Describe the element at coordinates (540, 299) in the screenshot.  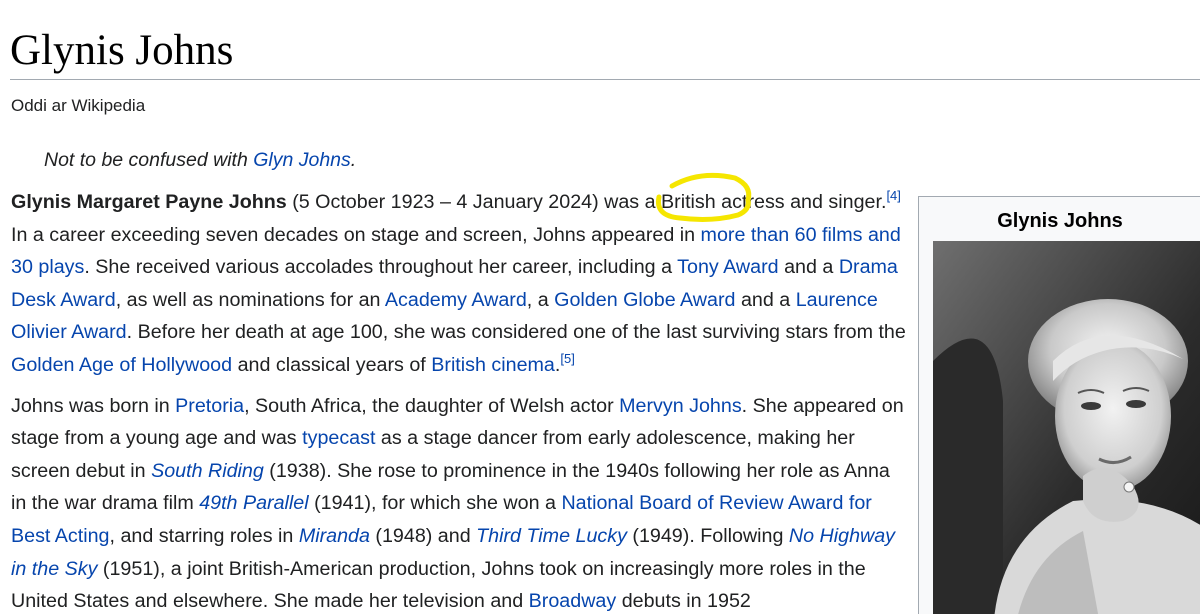
I see `text: , a` at that location.